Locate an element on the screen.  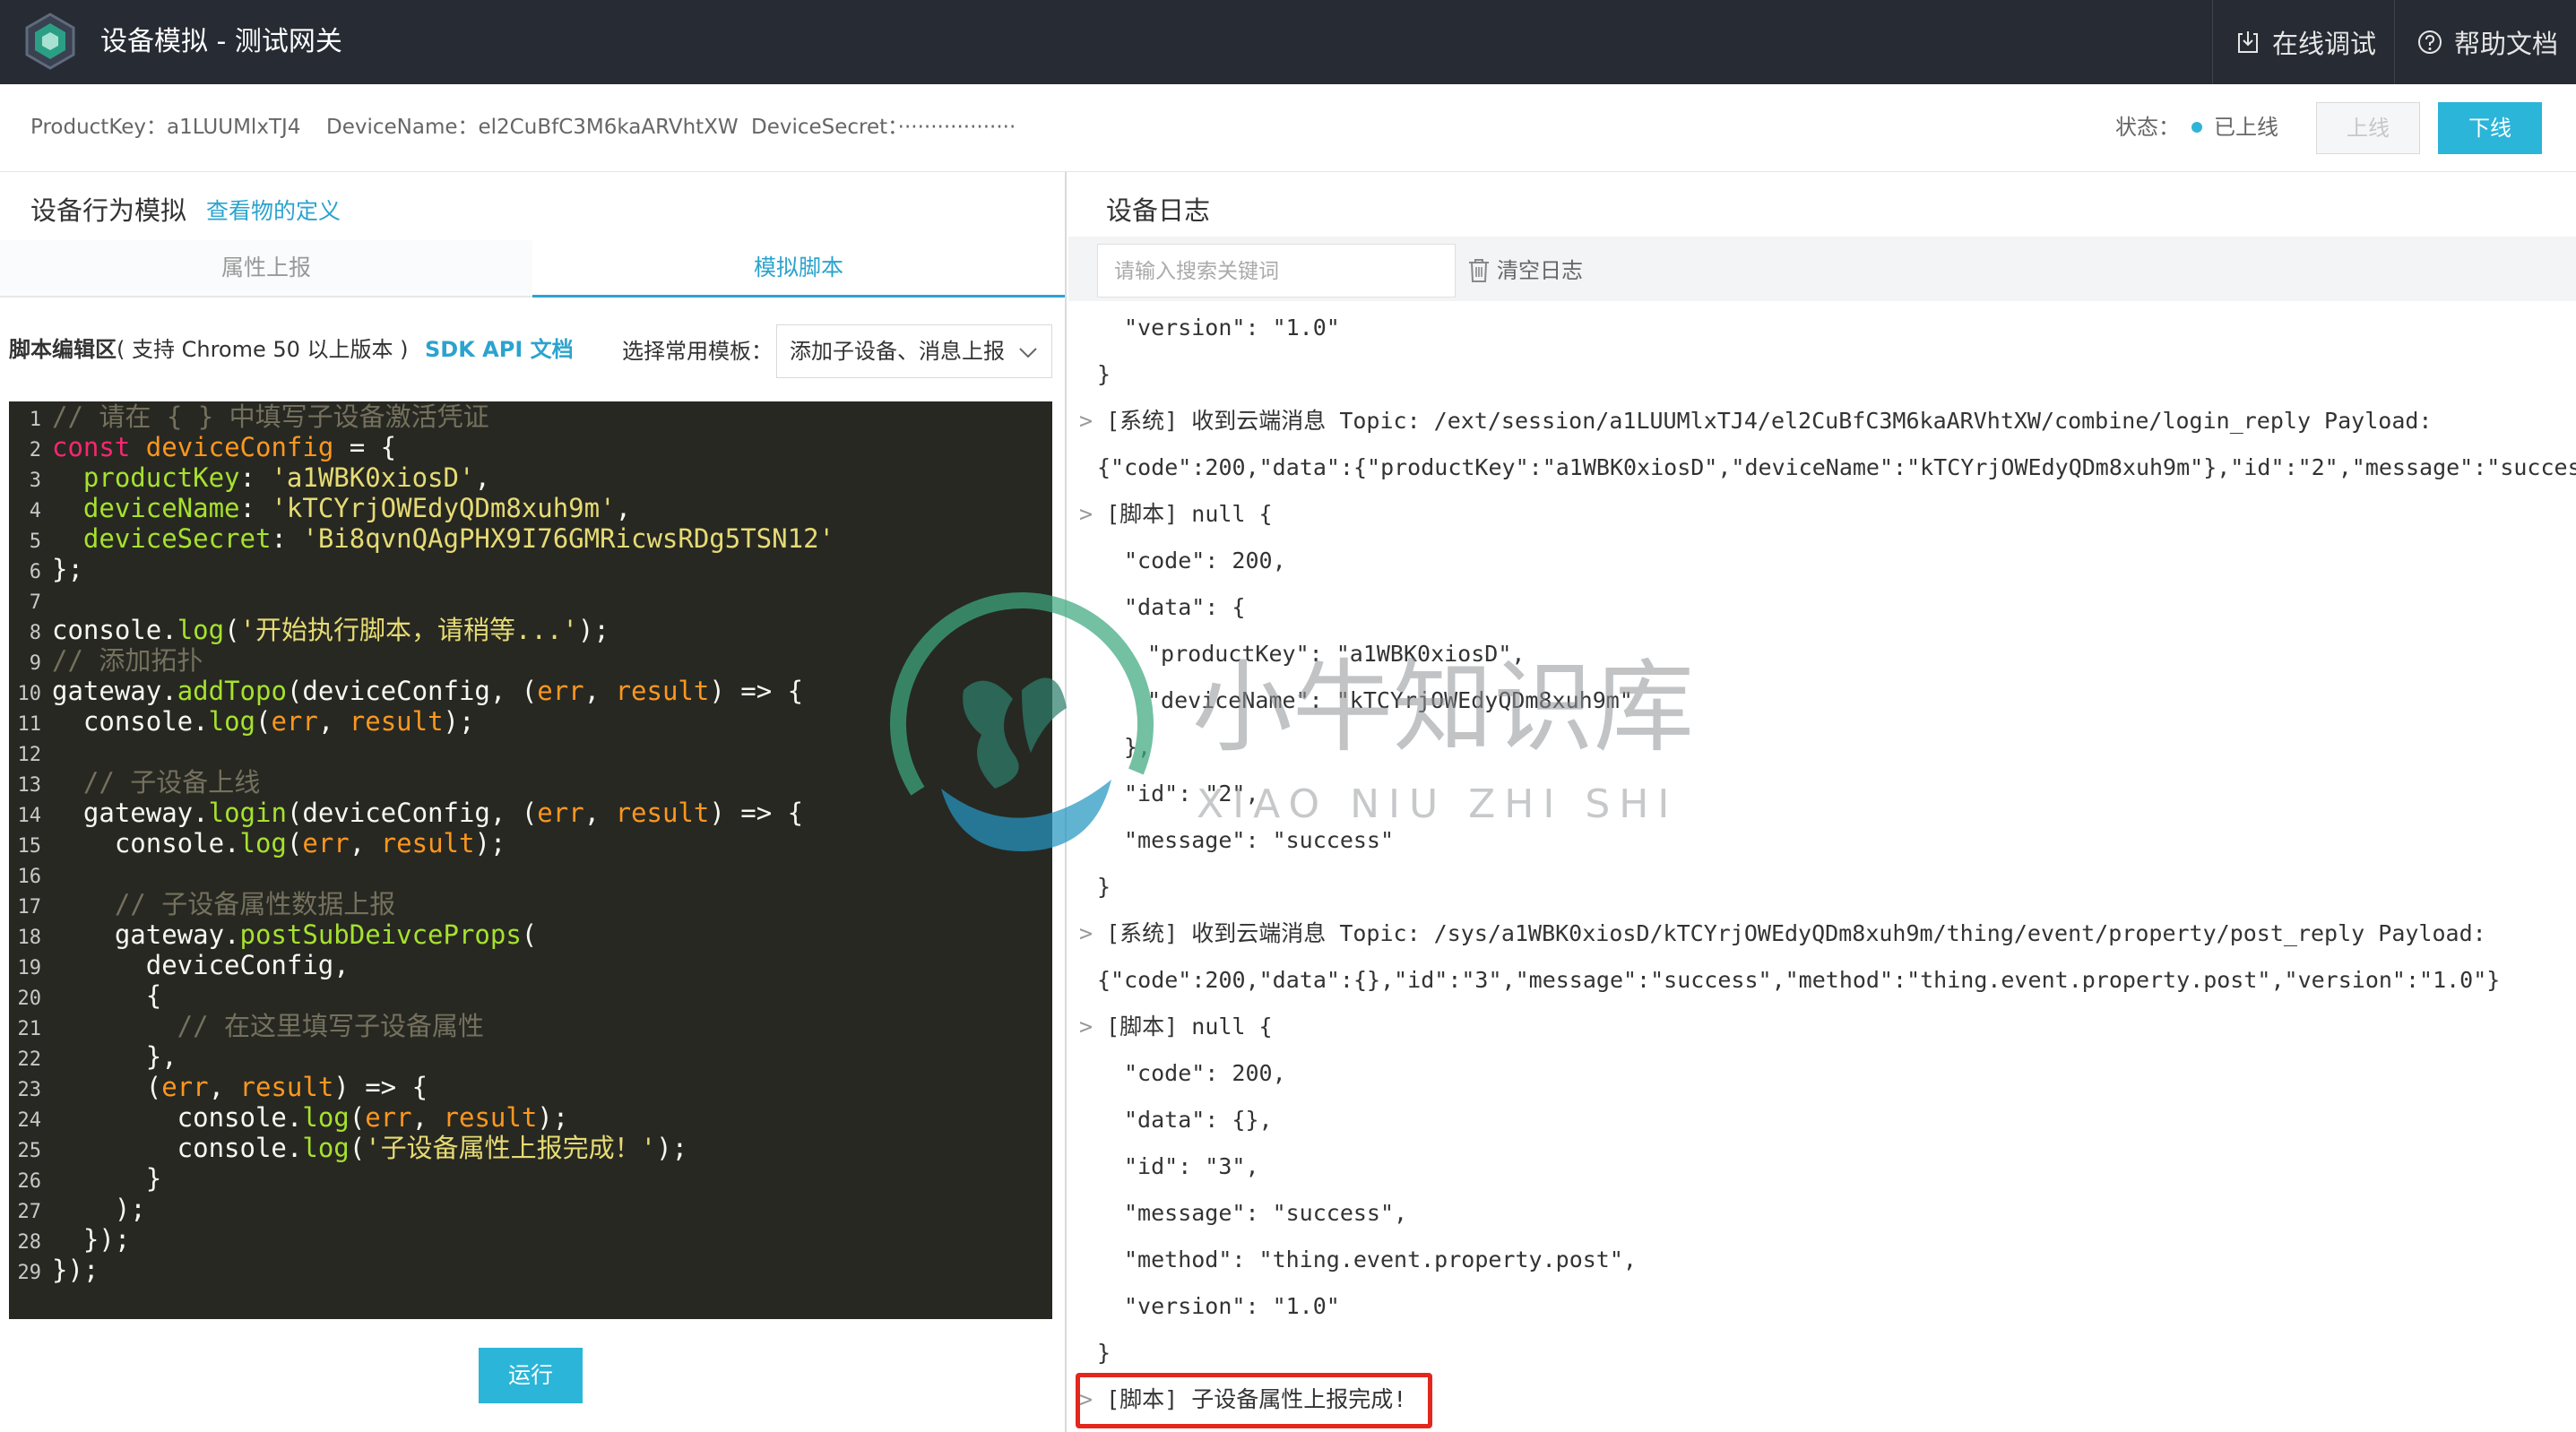
line-number: 12 is located at coordinates (29, 755).